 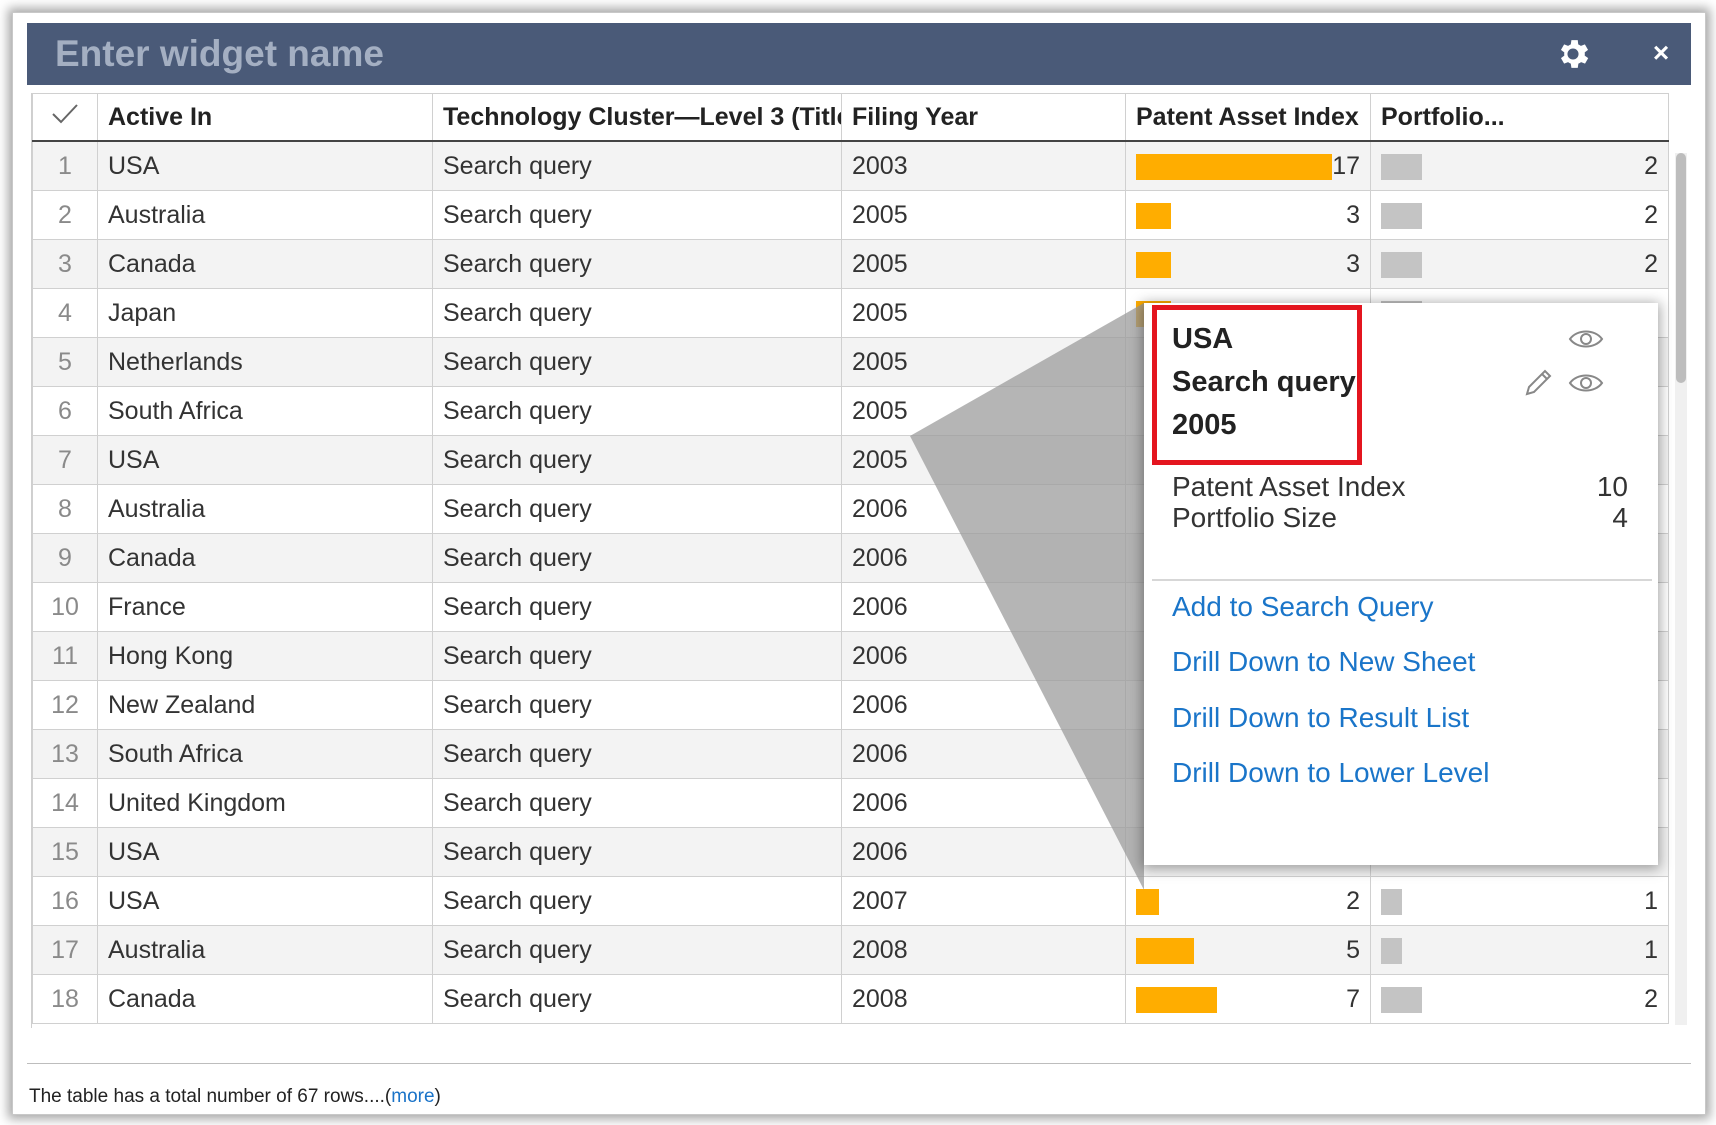 I want to click on popup-header-country: USA, so click(x=1203, y=339).